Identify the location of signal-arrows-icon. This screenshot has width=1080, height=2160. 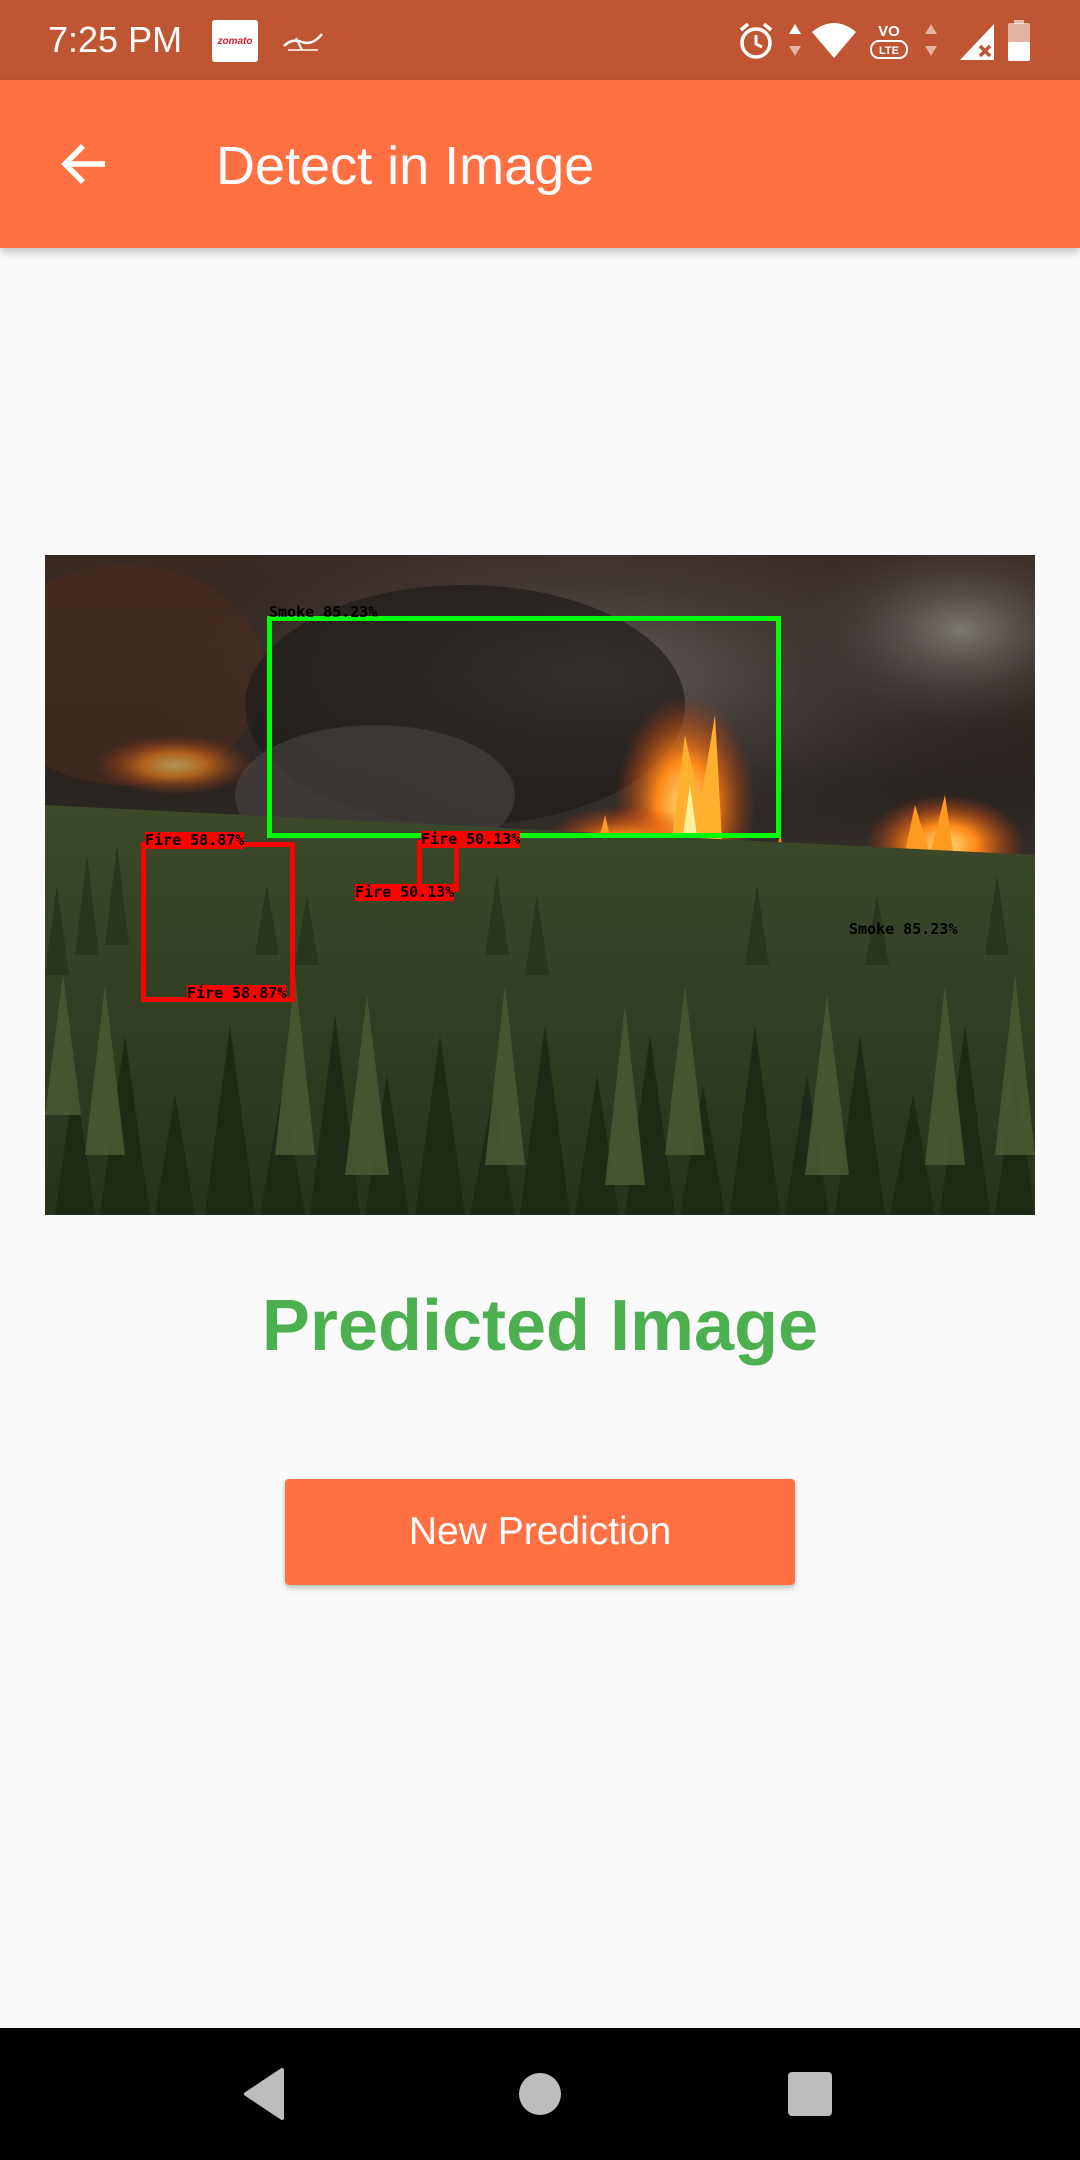
(931, 41).